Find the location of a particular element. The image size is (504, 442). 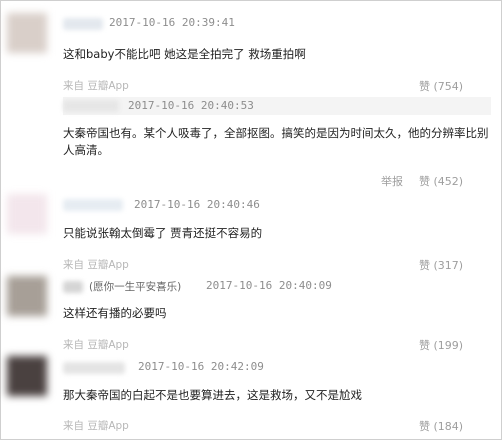

comment-time: 2017-10-16 20:40:46 is located at coordinates (197, 204).